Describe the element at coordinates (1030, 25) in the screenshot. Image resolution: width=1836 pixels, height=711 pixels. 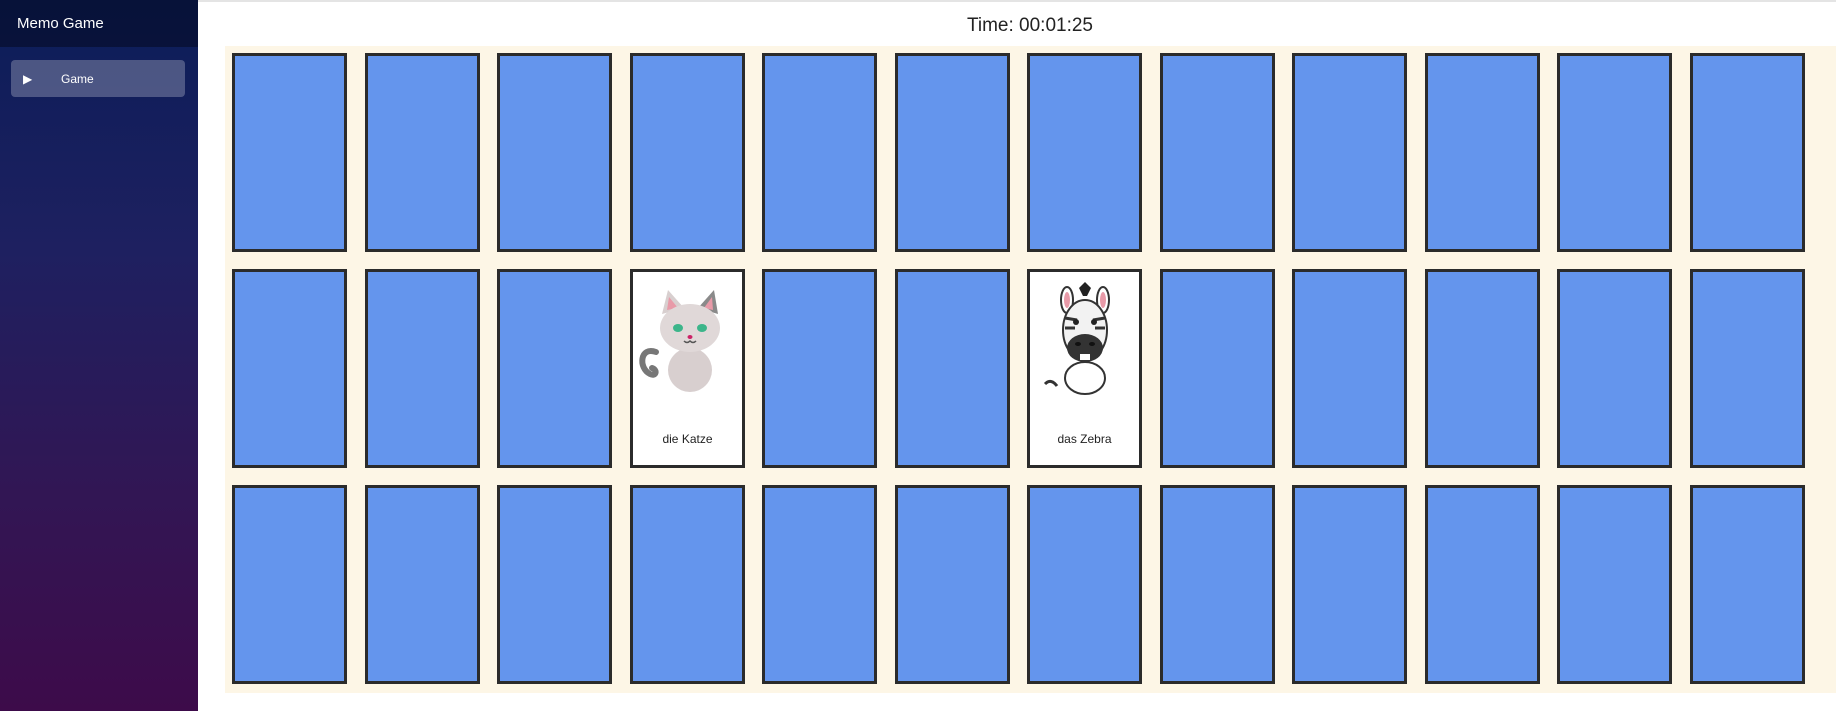
I see `game-timer: Time: 00:01:25` at that location.